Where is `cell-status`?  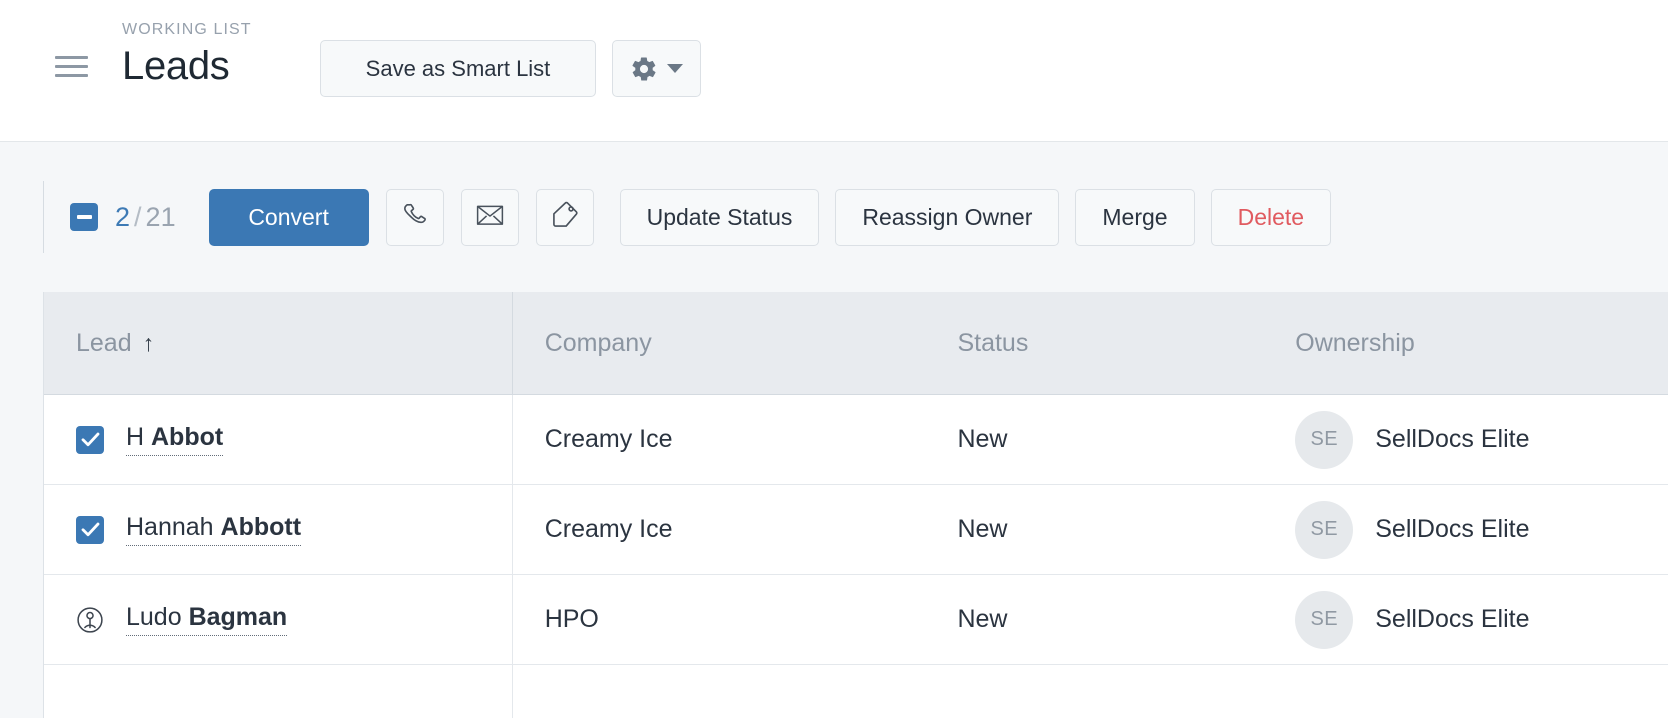 cell-status is located at coordinates (1098, 691).